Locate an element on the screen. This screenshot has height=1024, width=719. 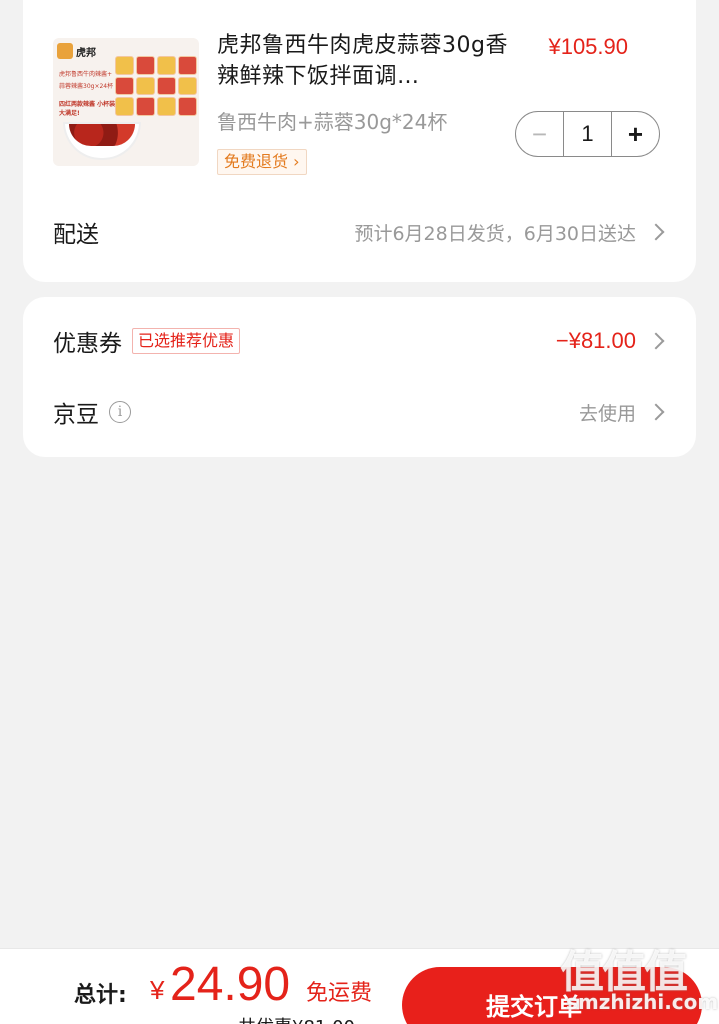
delivery-row: 配送 预计6月28日发货，6月30日送达 is located at coordinates (359, 232).